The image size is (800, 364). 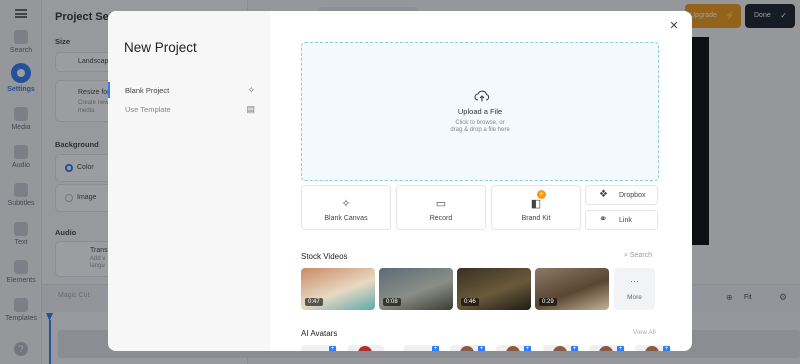 I want to click on stock-video-1: 0:47, so click(x=338, y=289).